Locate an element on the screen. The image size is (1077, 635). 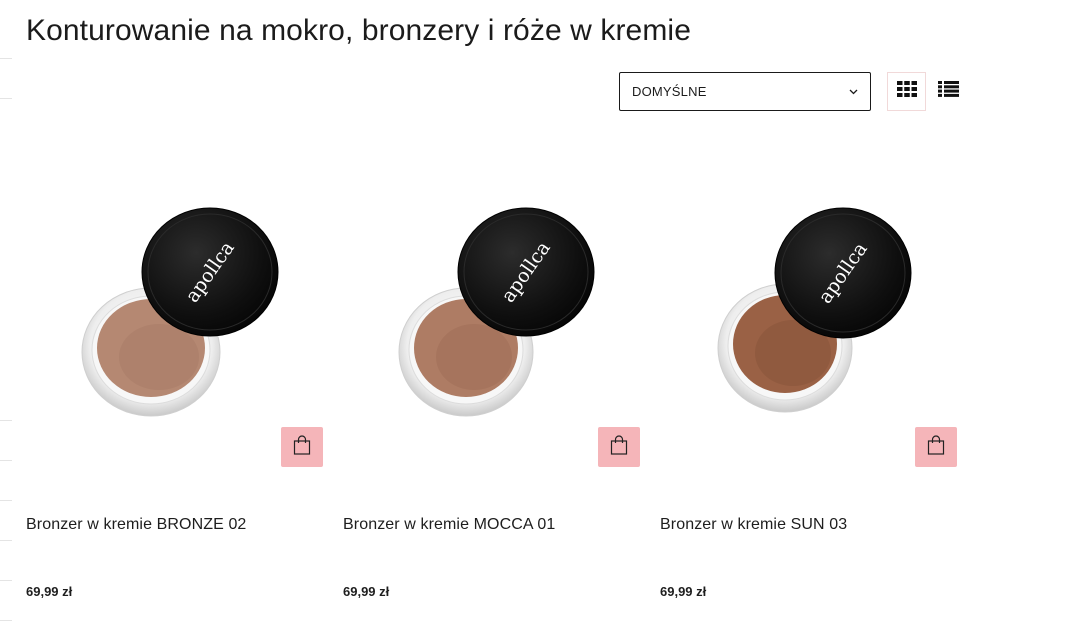
product-name: Bronzer w kremie BRONZE 02 is located at coordinates (136, 525).